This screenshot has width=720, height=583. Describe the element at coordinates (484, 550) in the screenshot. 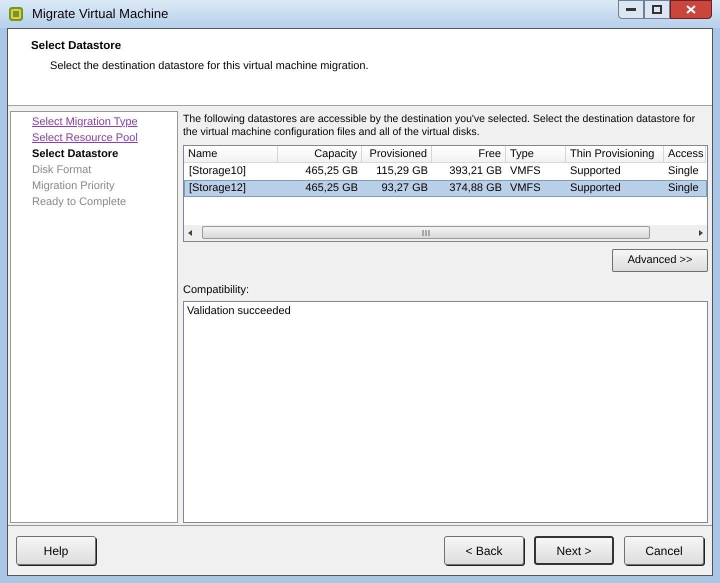

I see `back-button: < Back` at that location.